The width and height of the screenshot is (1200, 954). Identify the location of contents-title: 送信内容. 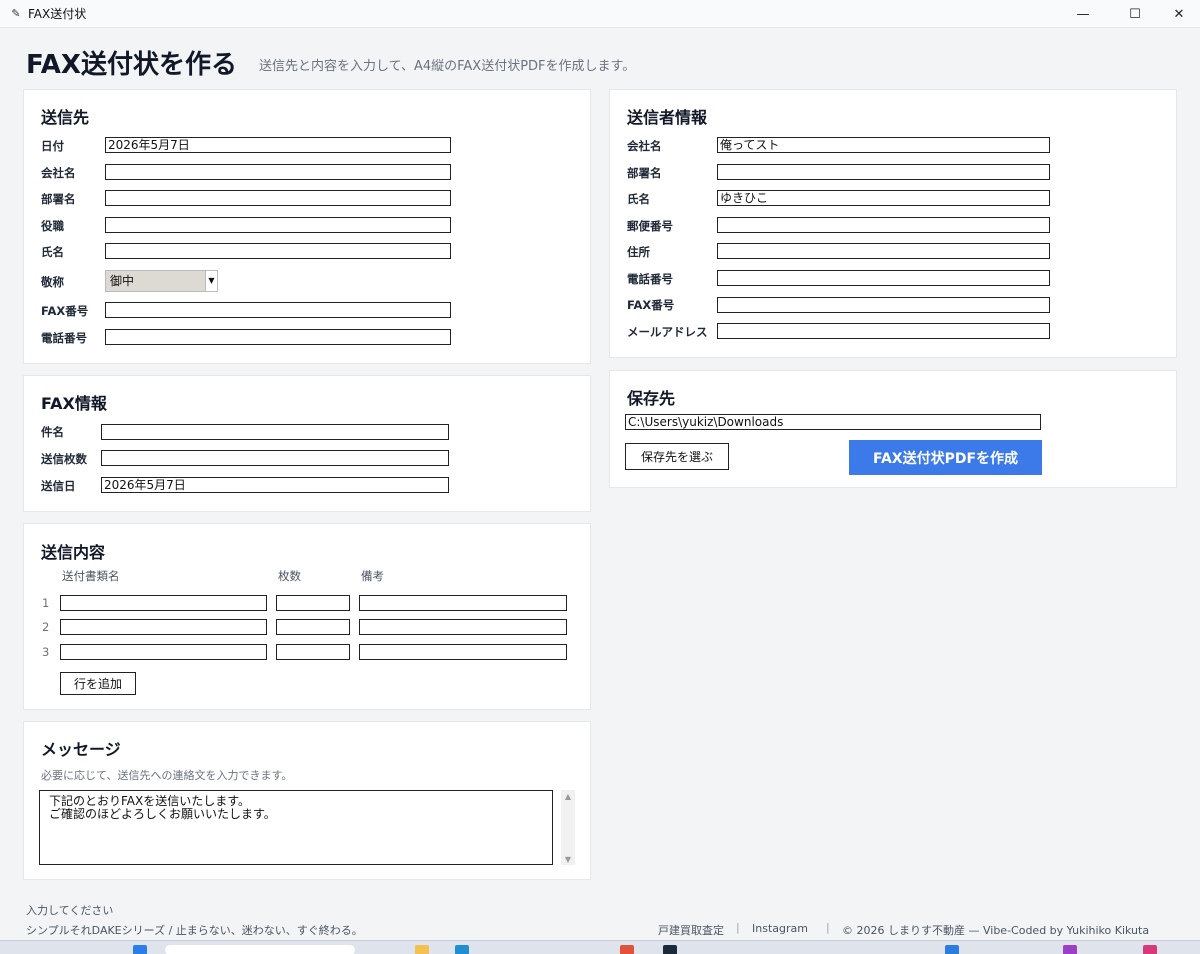
(73, 552).